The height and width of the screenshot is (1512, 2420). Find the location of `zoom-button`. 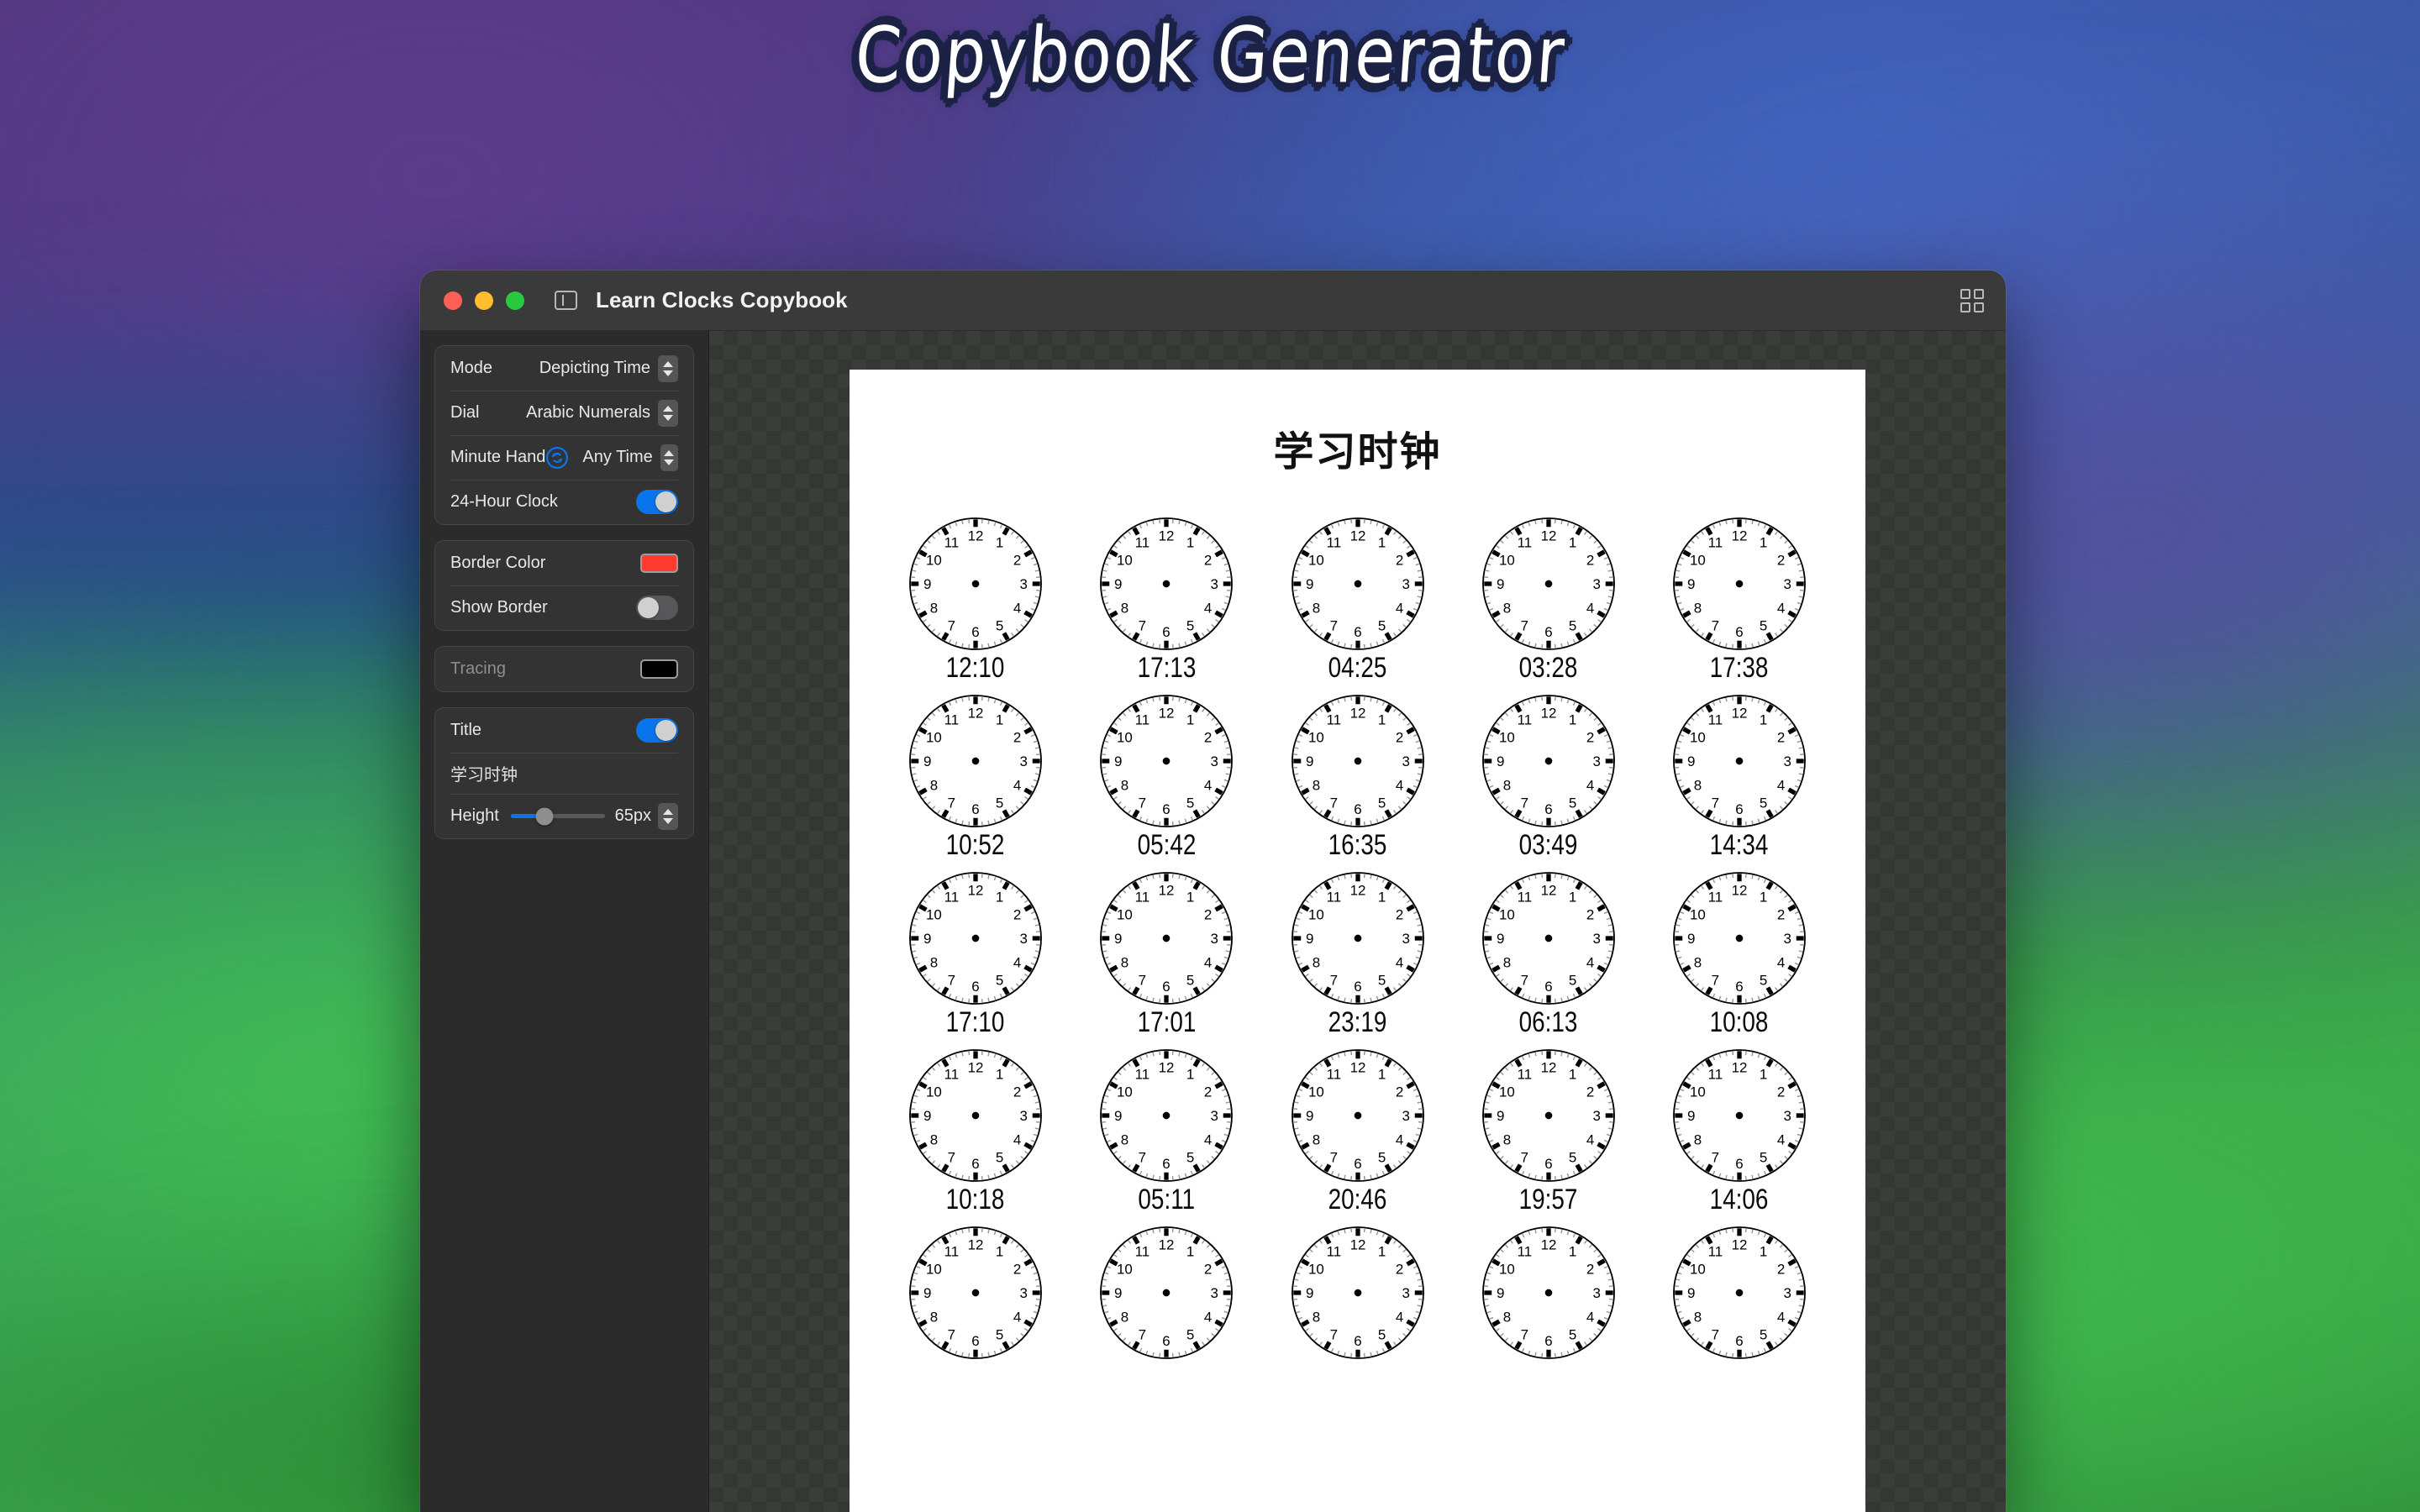

zoom-button is located at coordinates (515, 300).